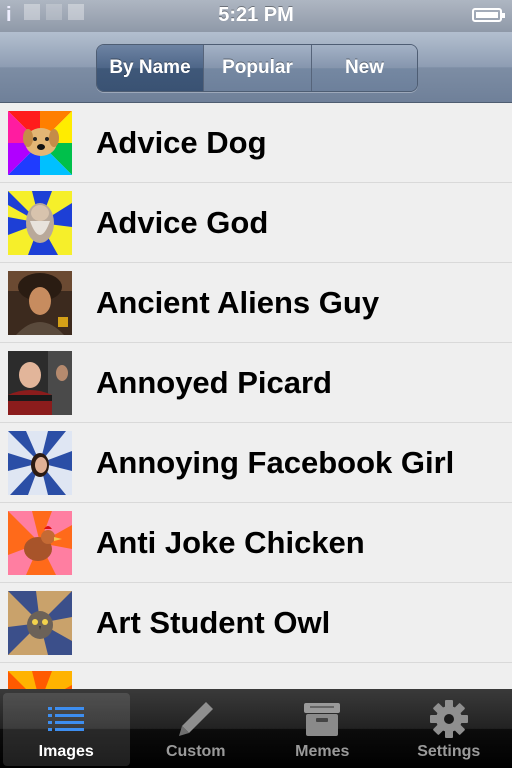  I want to click on sort-segmented-control: By Name Popular New, so click(257, 68).